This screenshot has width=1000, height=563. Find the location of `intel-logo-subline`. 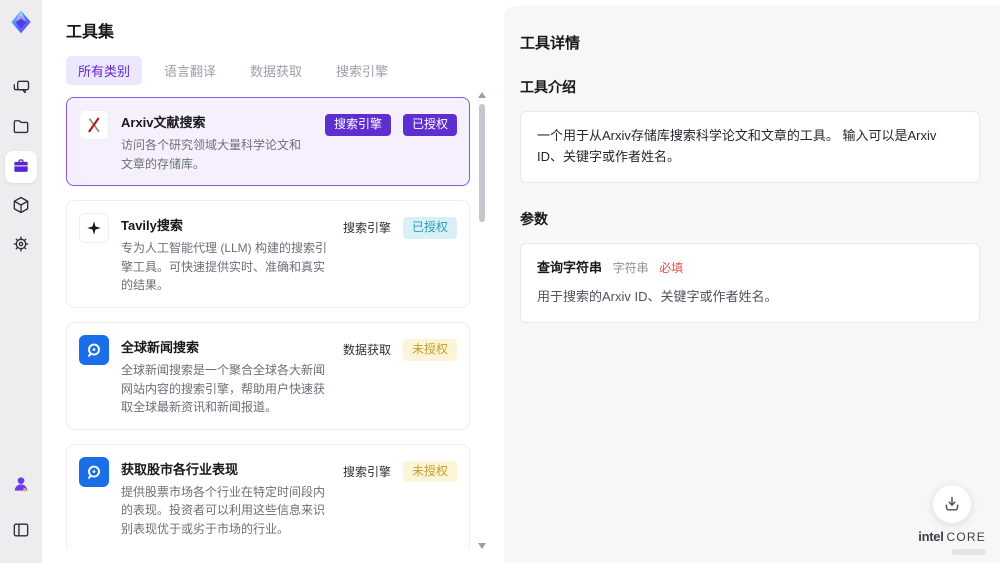

intel-logo-subline is located at coordinates (969, 552).